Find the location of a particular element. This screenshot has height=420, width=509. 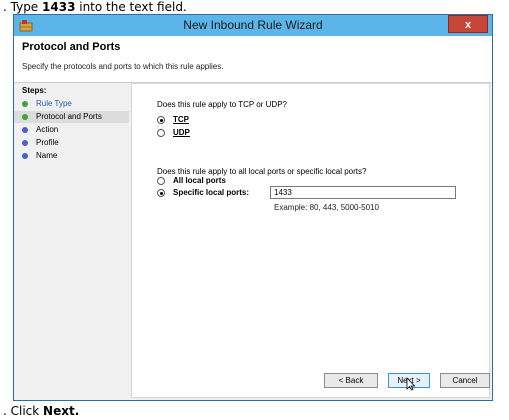

instruction-value: 1433 is located at coordinates (59, 7).